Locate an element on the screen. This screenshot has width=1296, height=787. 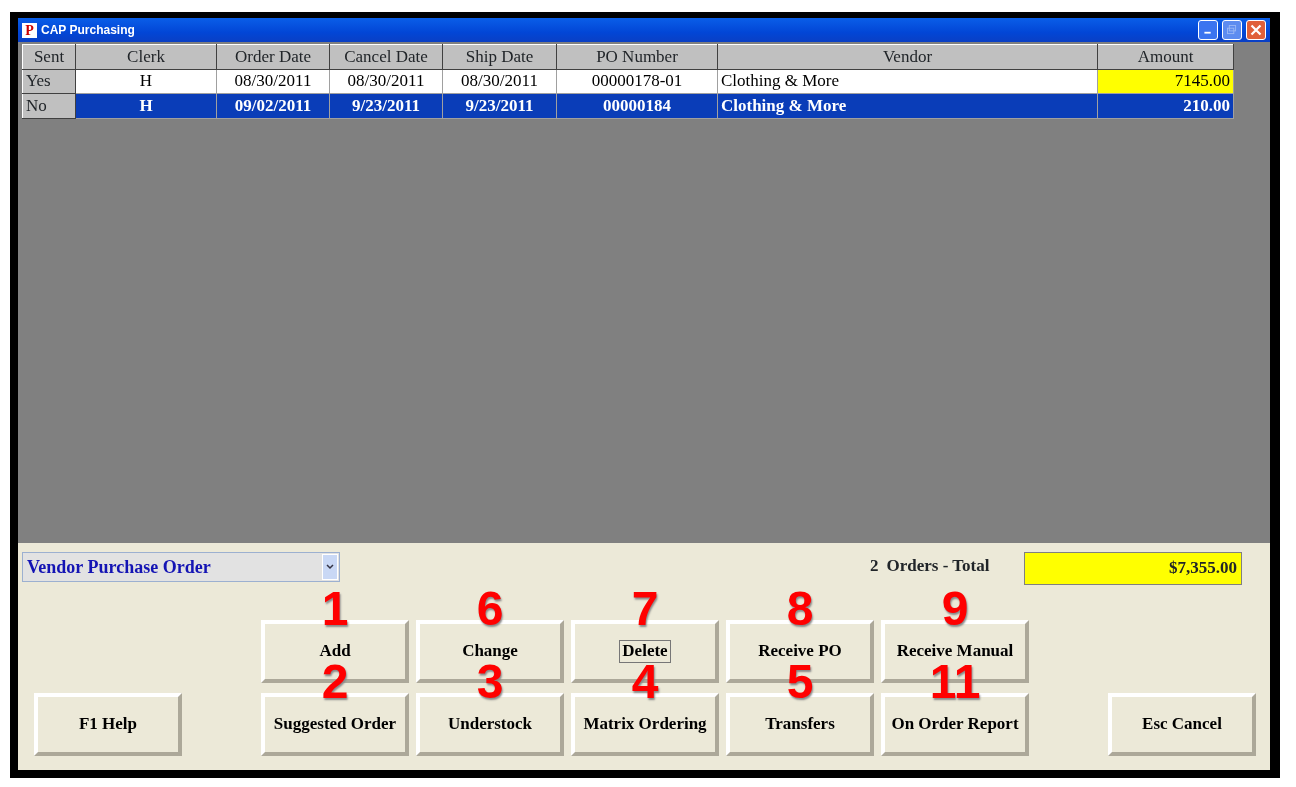
close-button is located at coordinates (1256, 30).